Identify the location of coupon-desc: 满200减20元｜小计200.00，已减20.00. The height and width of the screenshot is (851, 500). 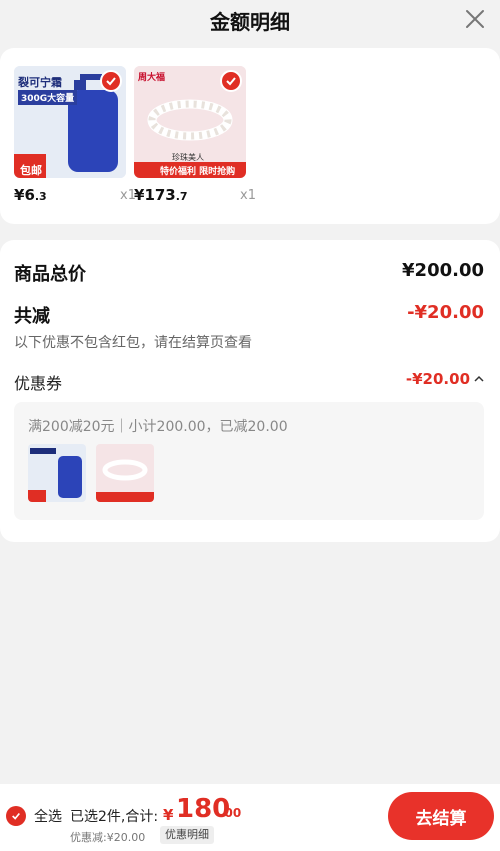
(158, 427).